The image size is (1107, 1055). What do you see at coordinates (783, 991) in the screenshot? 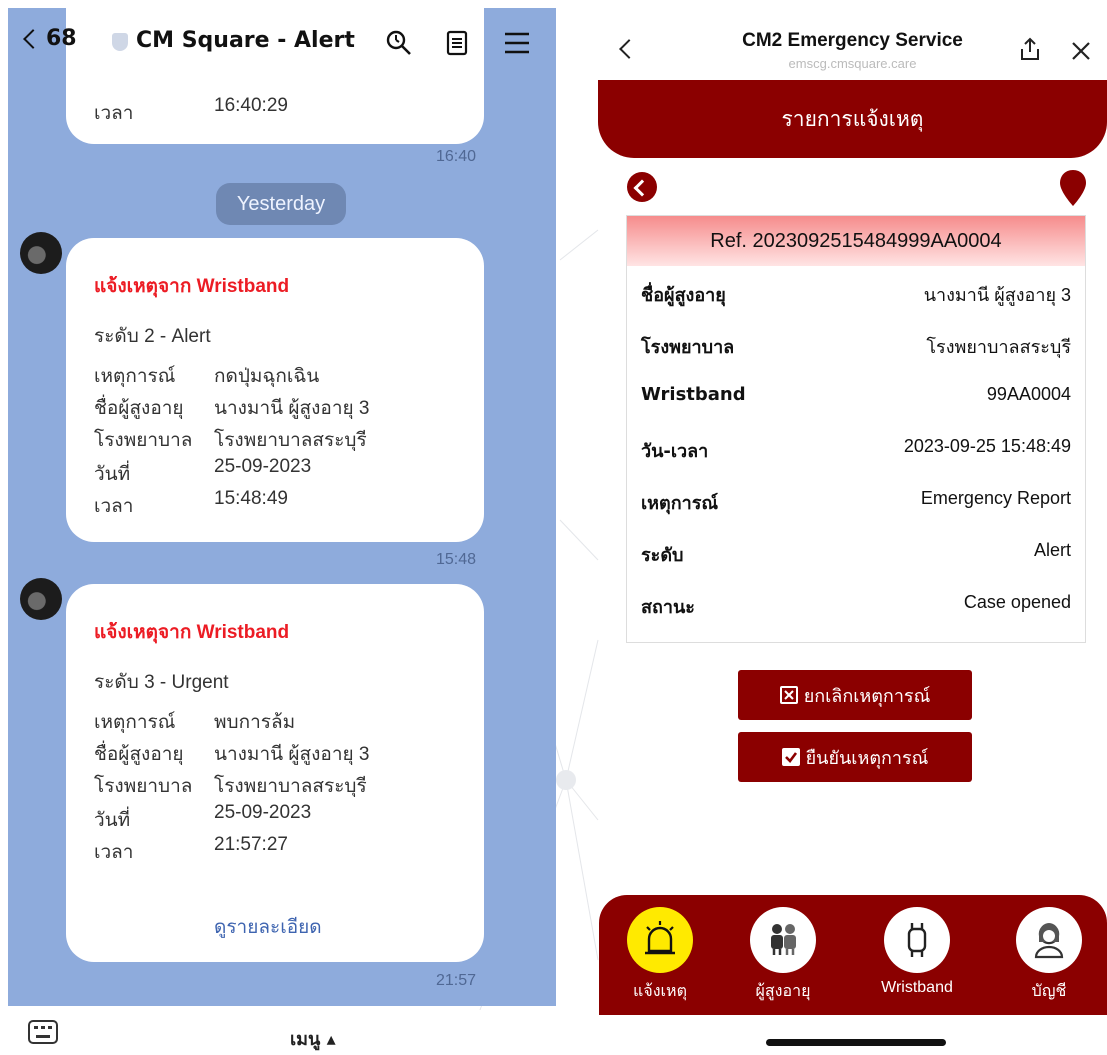
I see `nav-label: ผู้สูงอายุ` at bounding box center [783, 991].